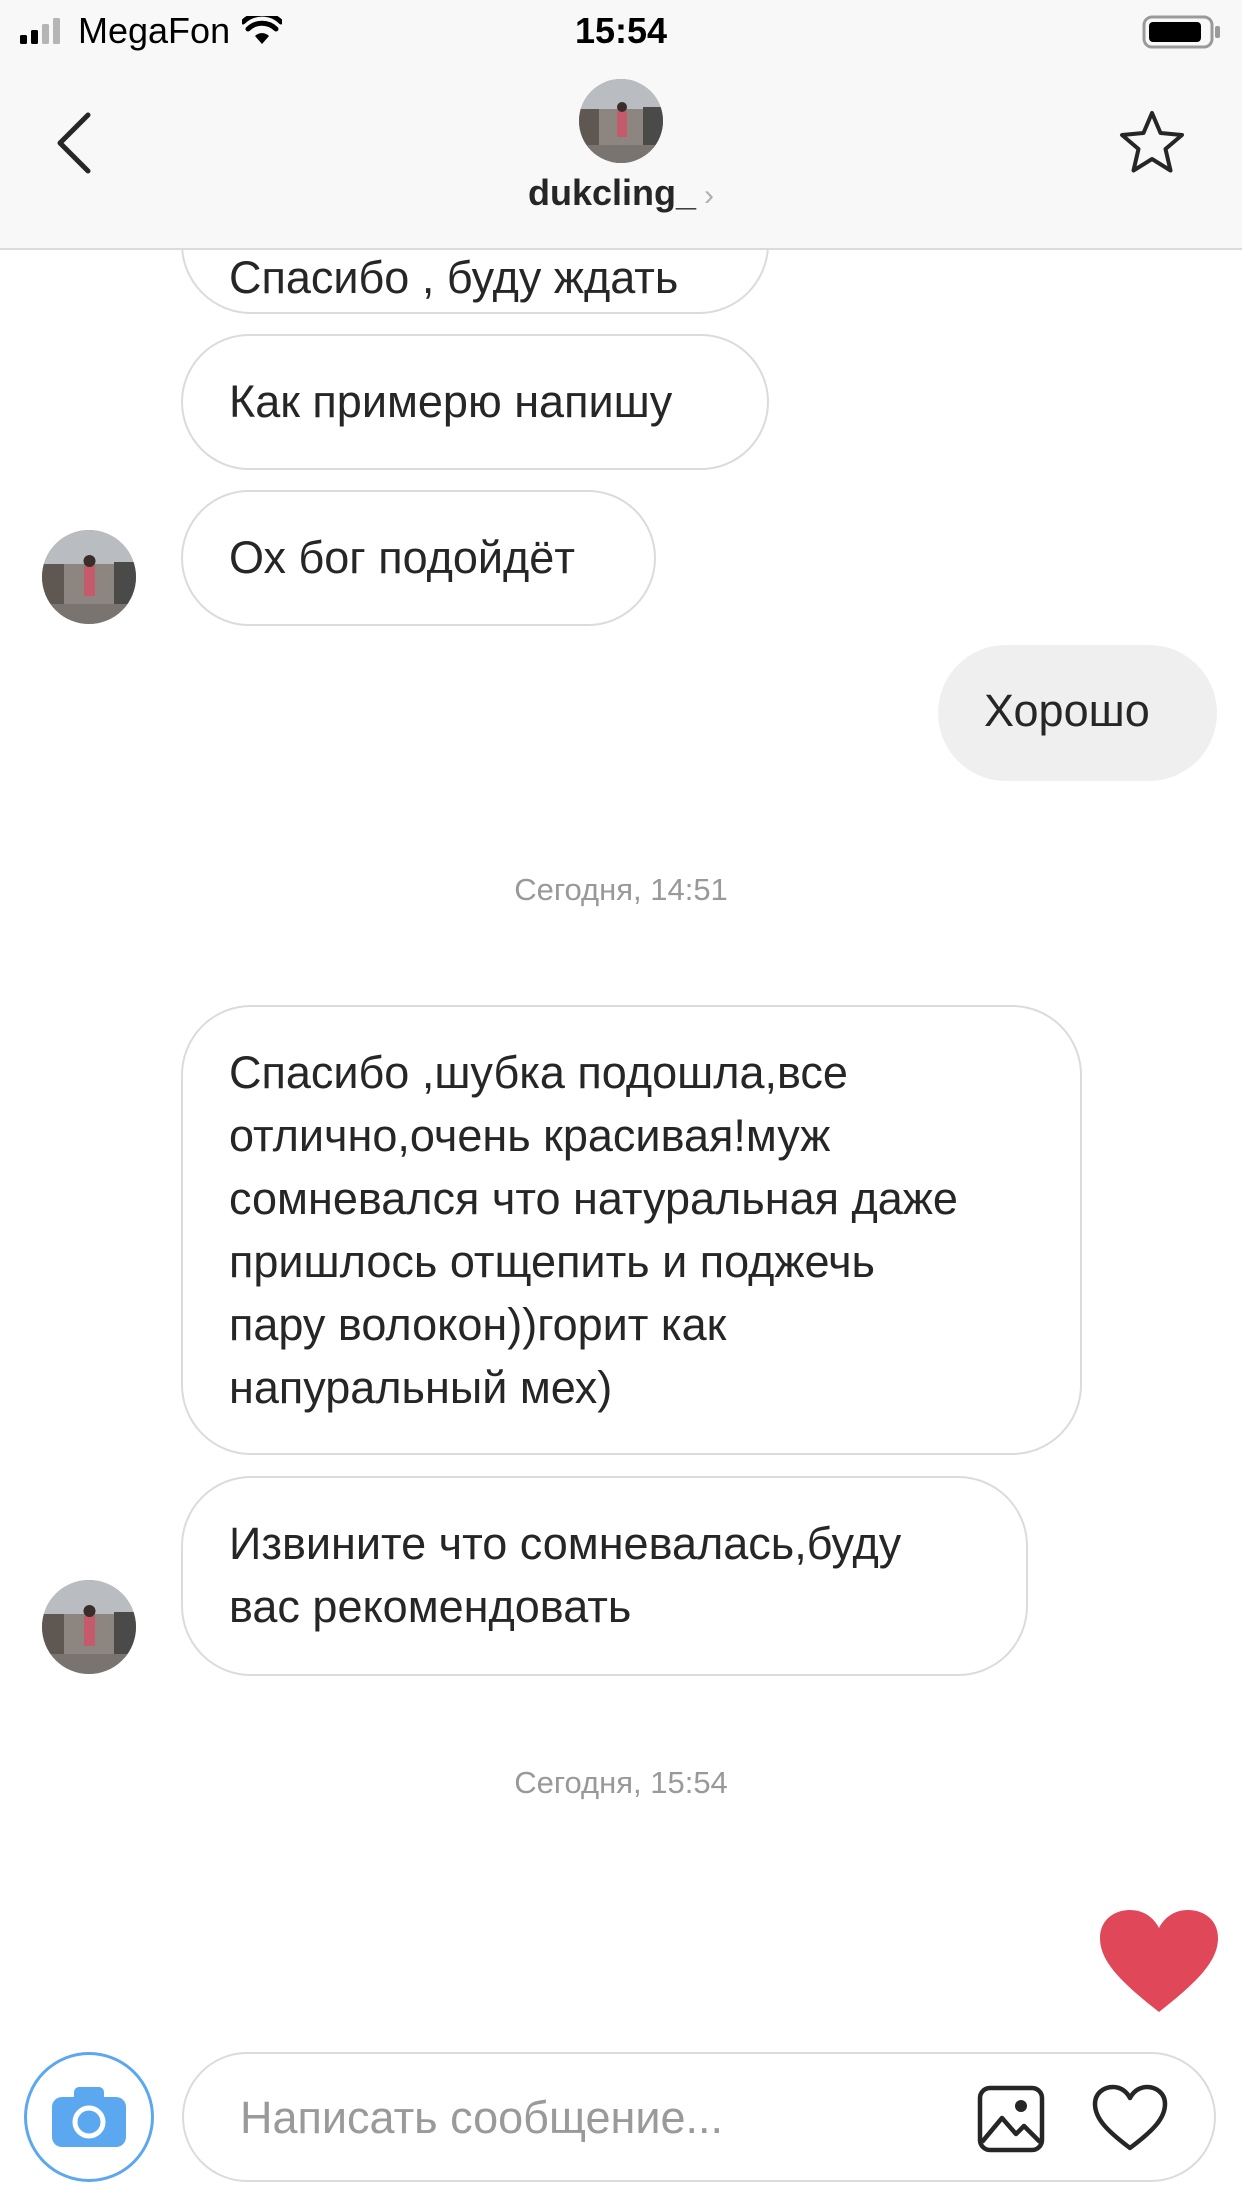 Image resolution: width=1242 pixels, height=2208 pixels. What do you see at coordinates (475, 282) in the screenshot?
I see `message-bubble: Спасибо , буду ждать` at bounding box center [475, 282].